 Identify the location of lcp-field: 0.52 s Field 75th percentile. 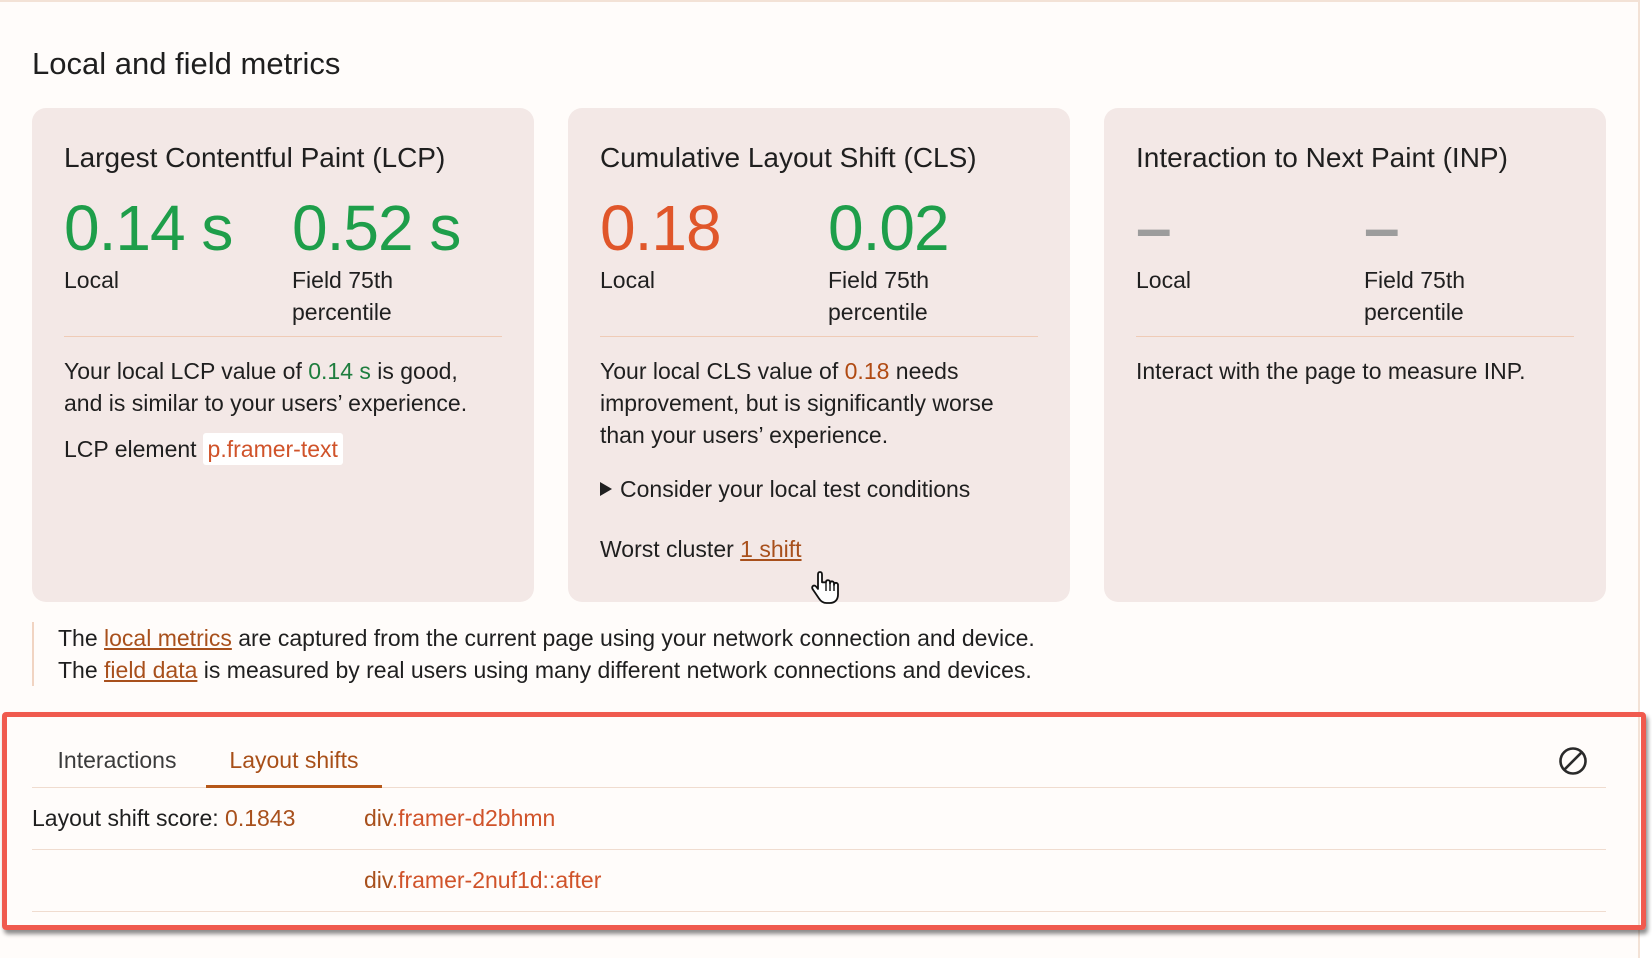
(392, 260).